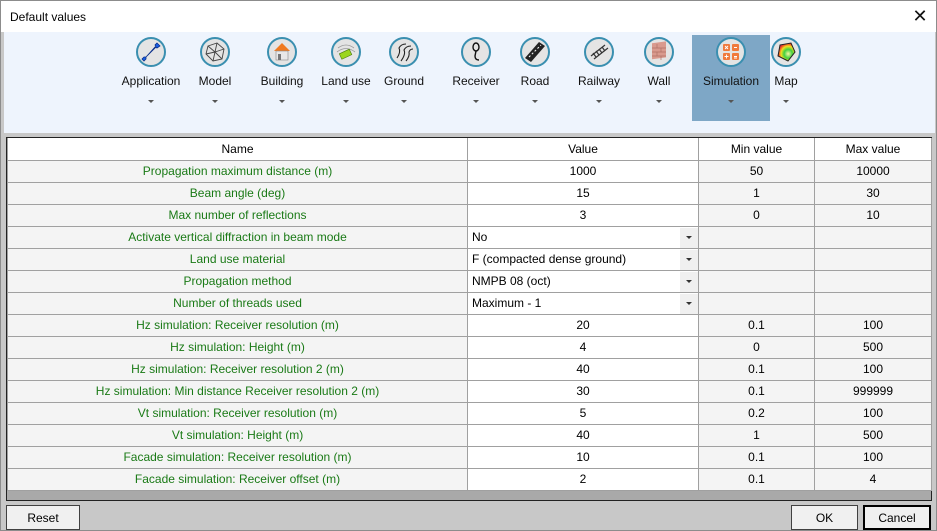 This screenshot has width=937, height=531. Describe the element at coordinates (873, 479) in the screenshot. I see `max-value-cell: 4` at that location.